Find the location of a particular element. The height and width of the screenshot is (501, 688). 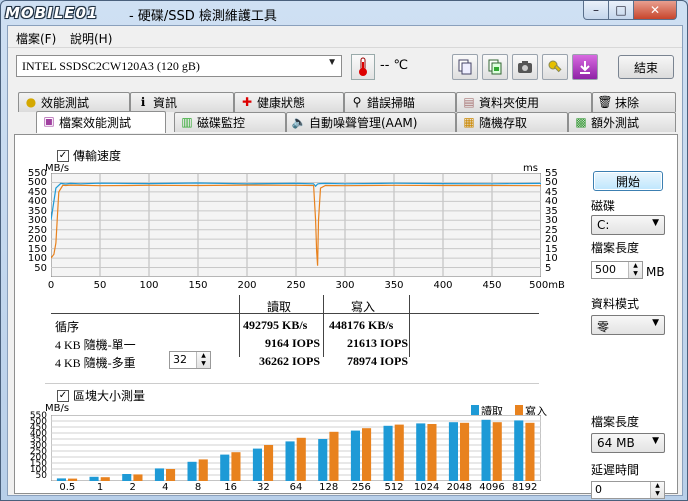

tab-extra-tests: ▩ 額外測試 is located at coordinates (622, 122).